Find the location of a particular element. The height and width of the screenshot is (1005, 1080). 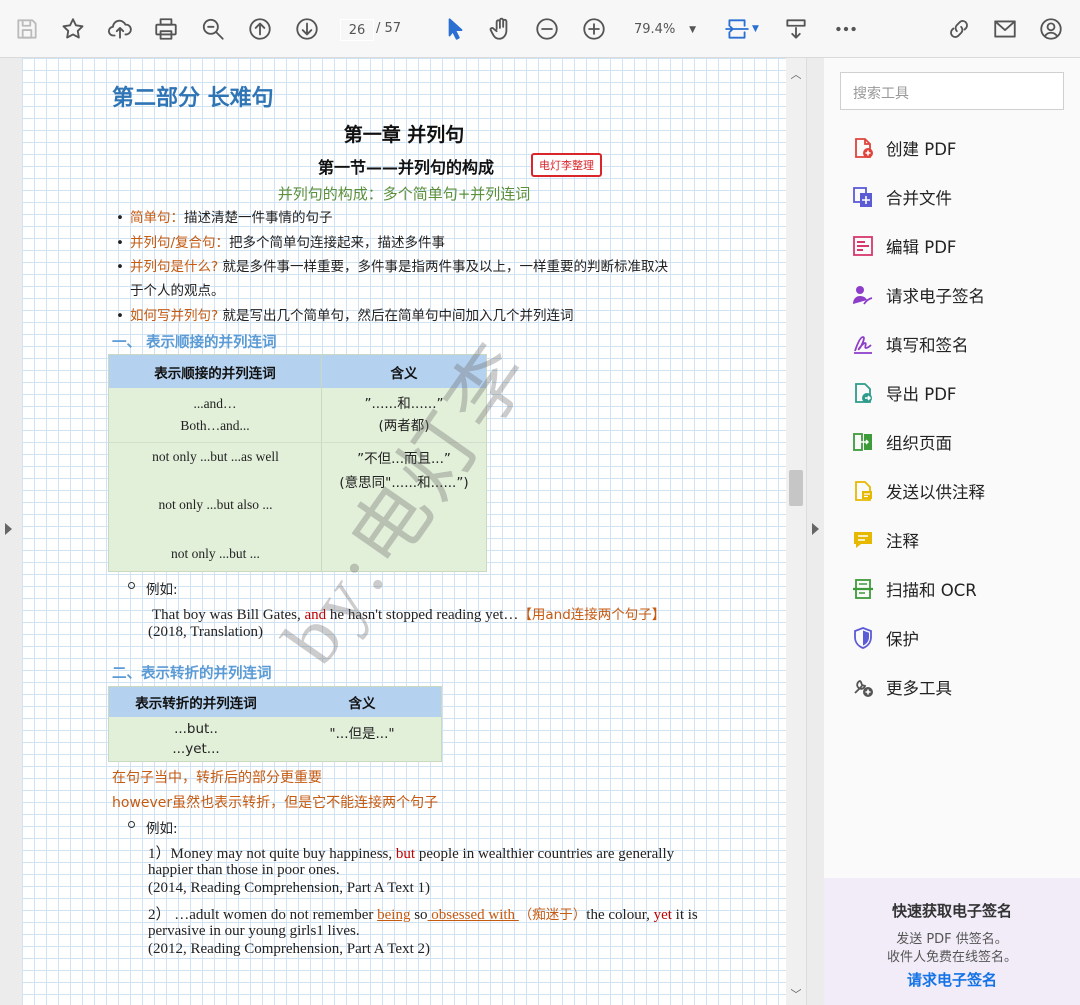

section-heading-contrast: 二、表示转折的并列连词 is located at coordinates (192, 674).